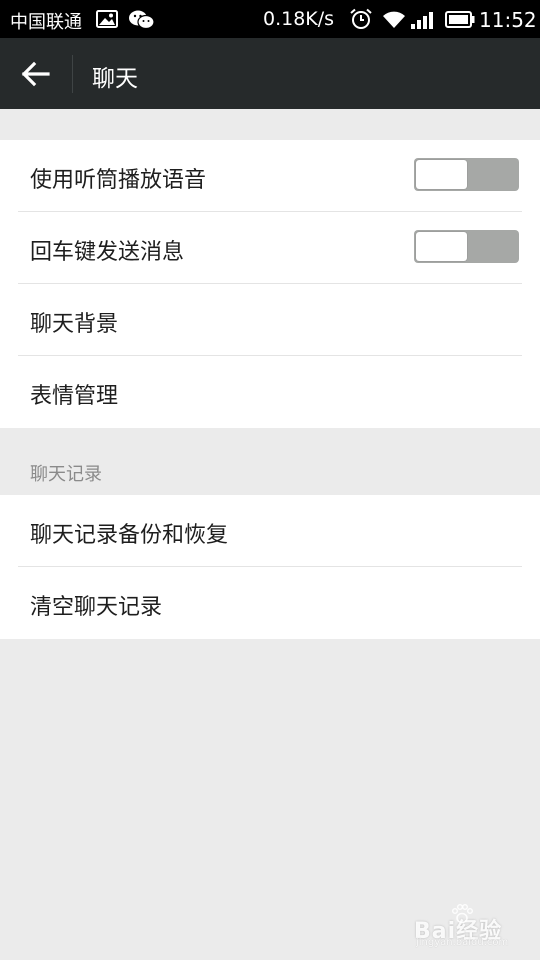  I want to click on setting-enter-to-send: 回车键发送消息, so click(270, 248).